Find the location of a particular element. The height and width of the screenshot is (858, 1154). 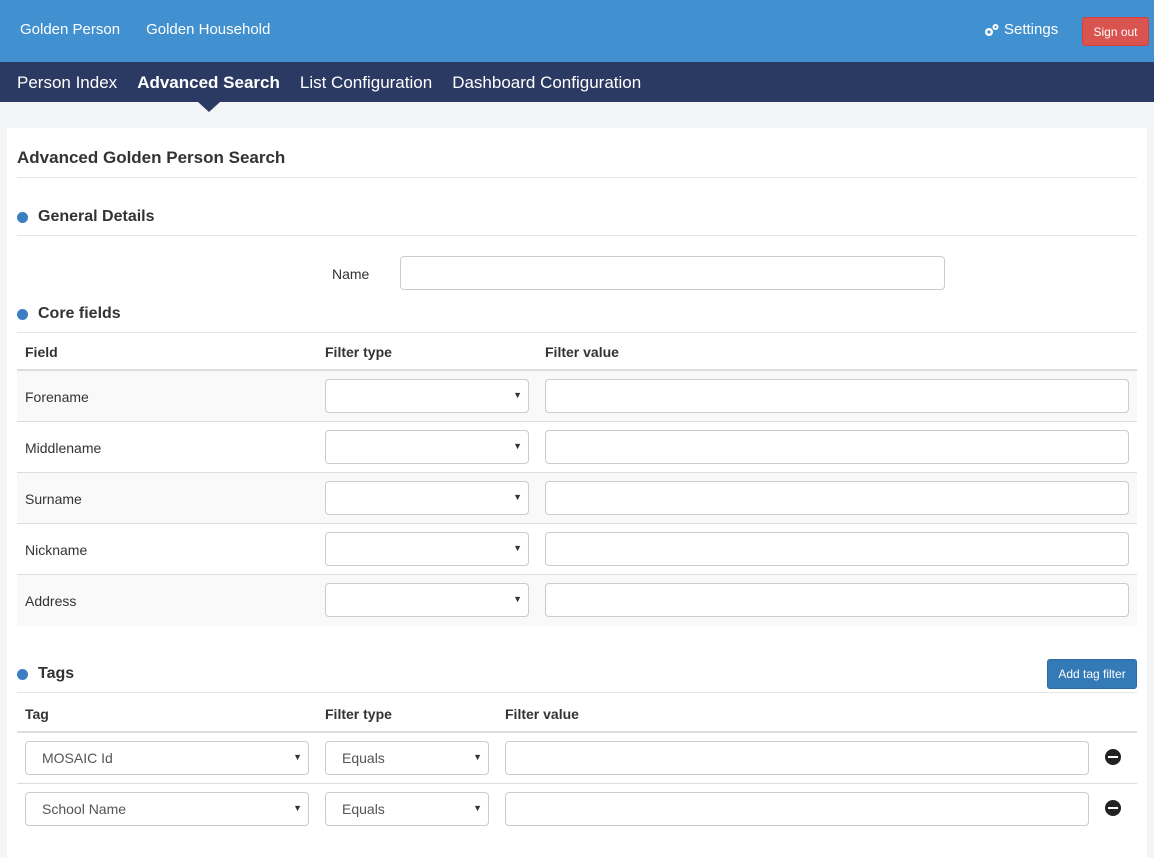

address-filter-type-select: ▼ is located at coordinates (427, 600).